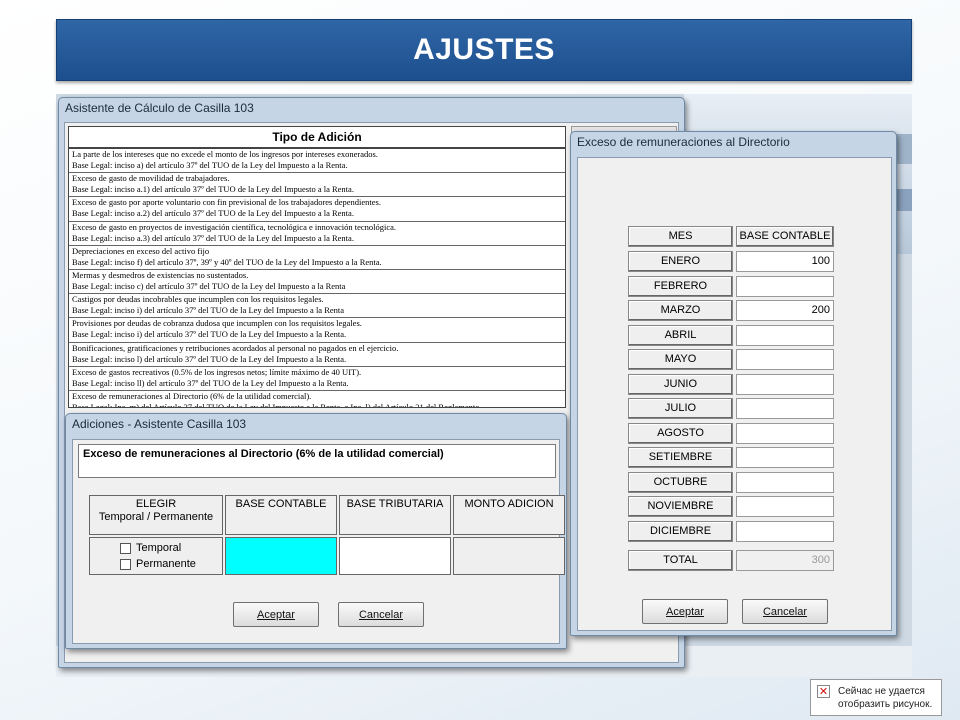 Image resolution: width=960 pixels, height=720 pixels. I want to click on month-label: JUNIO, so click(680, 384).